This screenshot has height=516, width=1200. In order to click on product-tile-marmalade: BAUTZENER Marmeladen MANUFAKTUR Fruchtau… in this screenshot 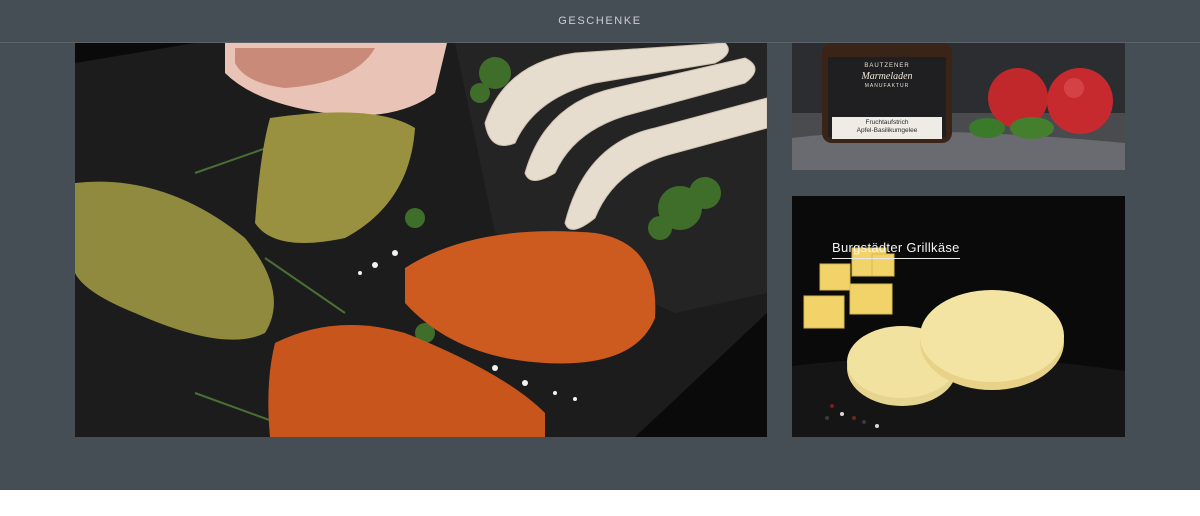, I will do `click(958, 106)`.